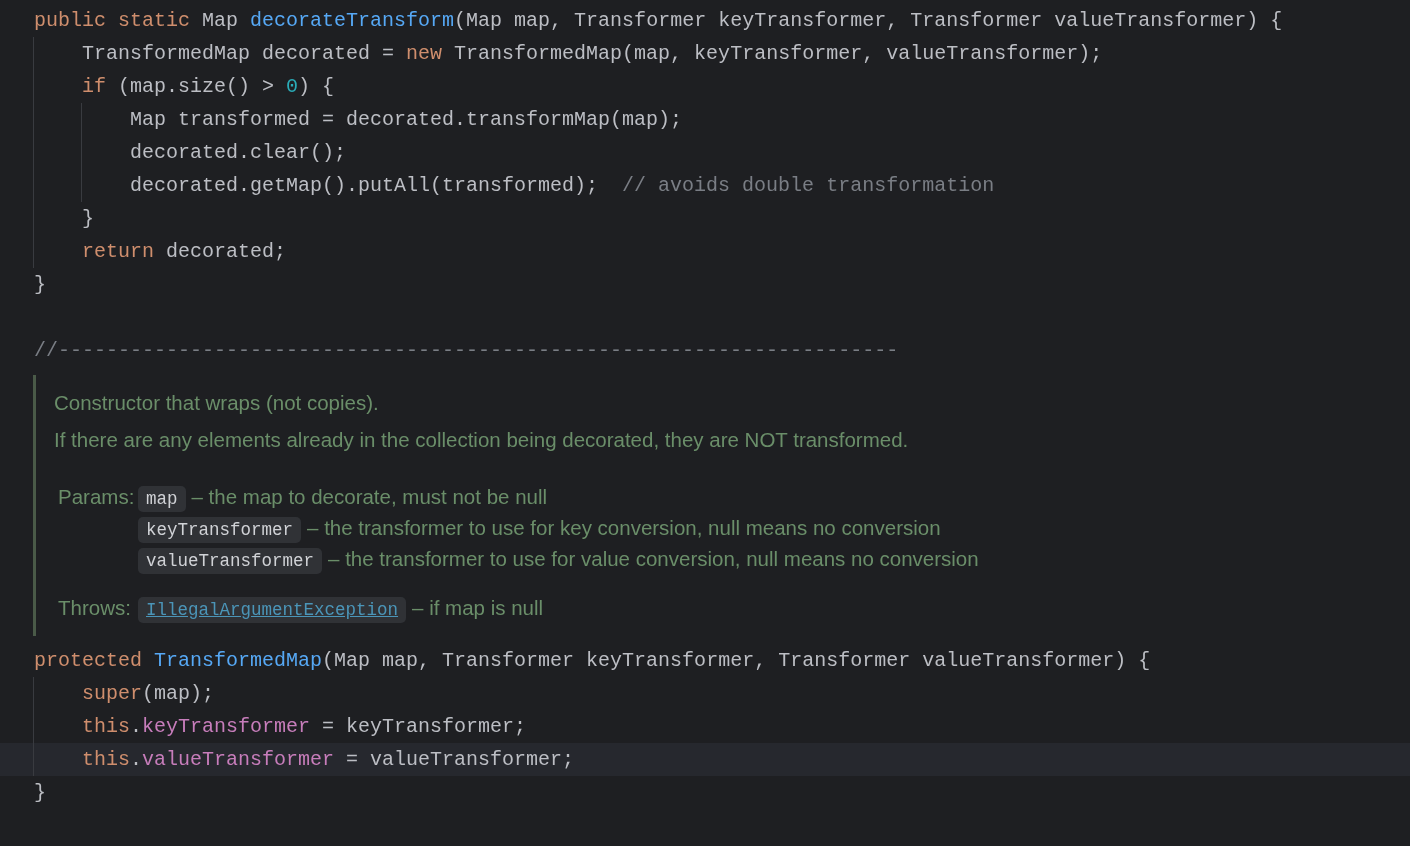  What do you see at coordinates (705, 251) in the screenshot?
I see `code-line: return decorated;` at bounding box center [705, 251].